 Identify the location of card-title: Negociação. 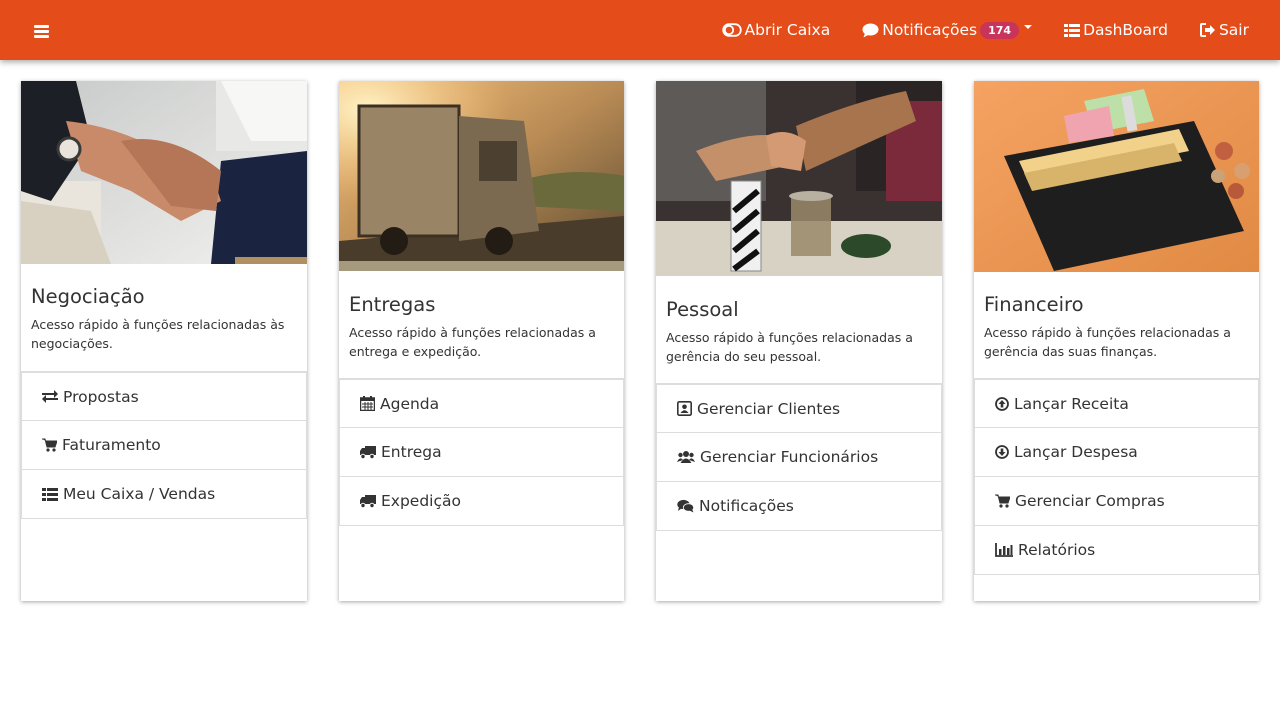
(88, 296).